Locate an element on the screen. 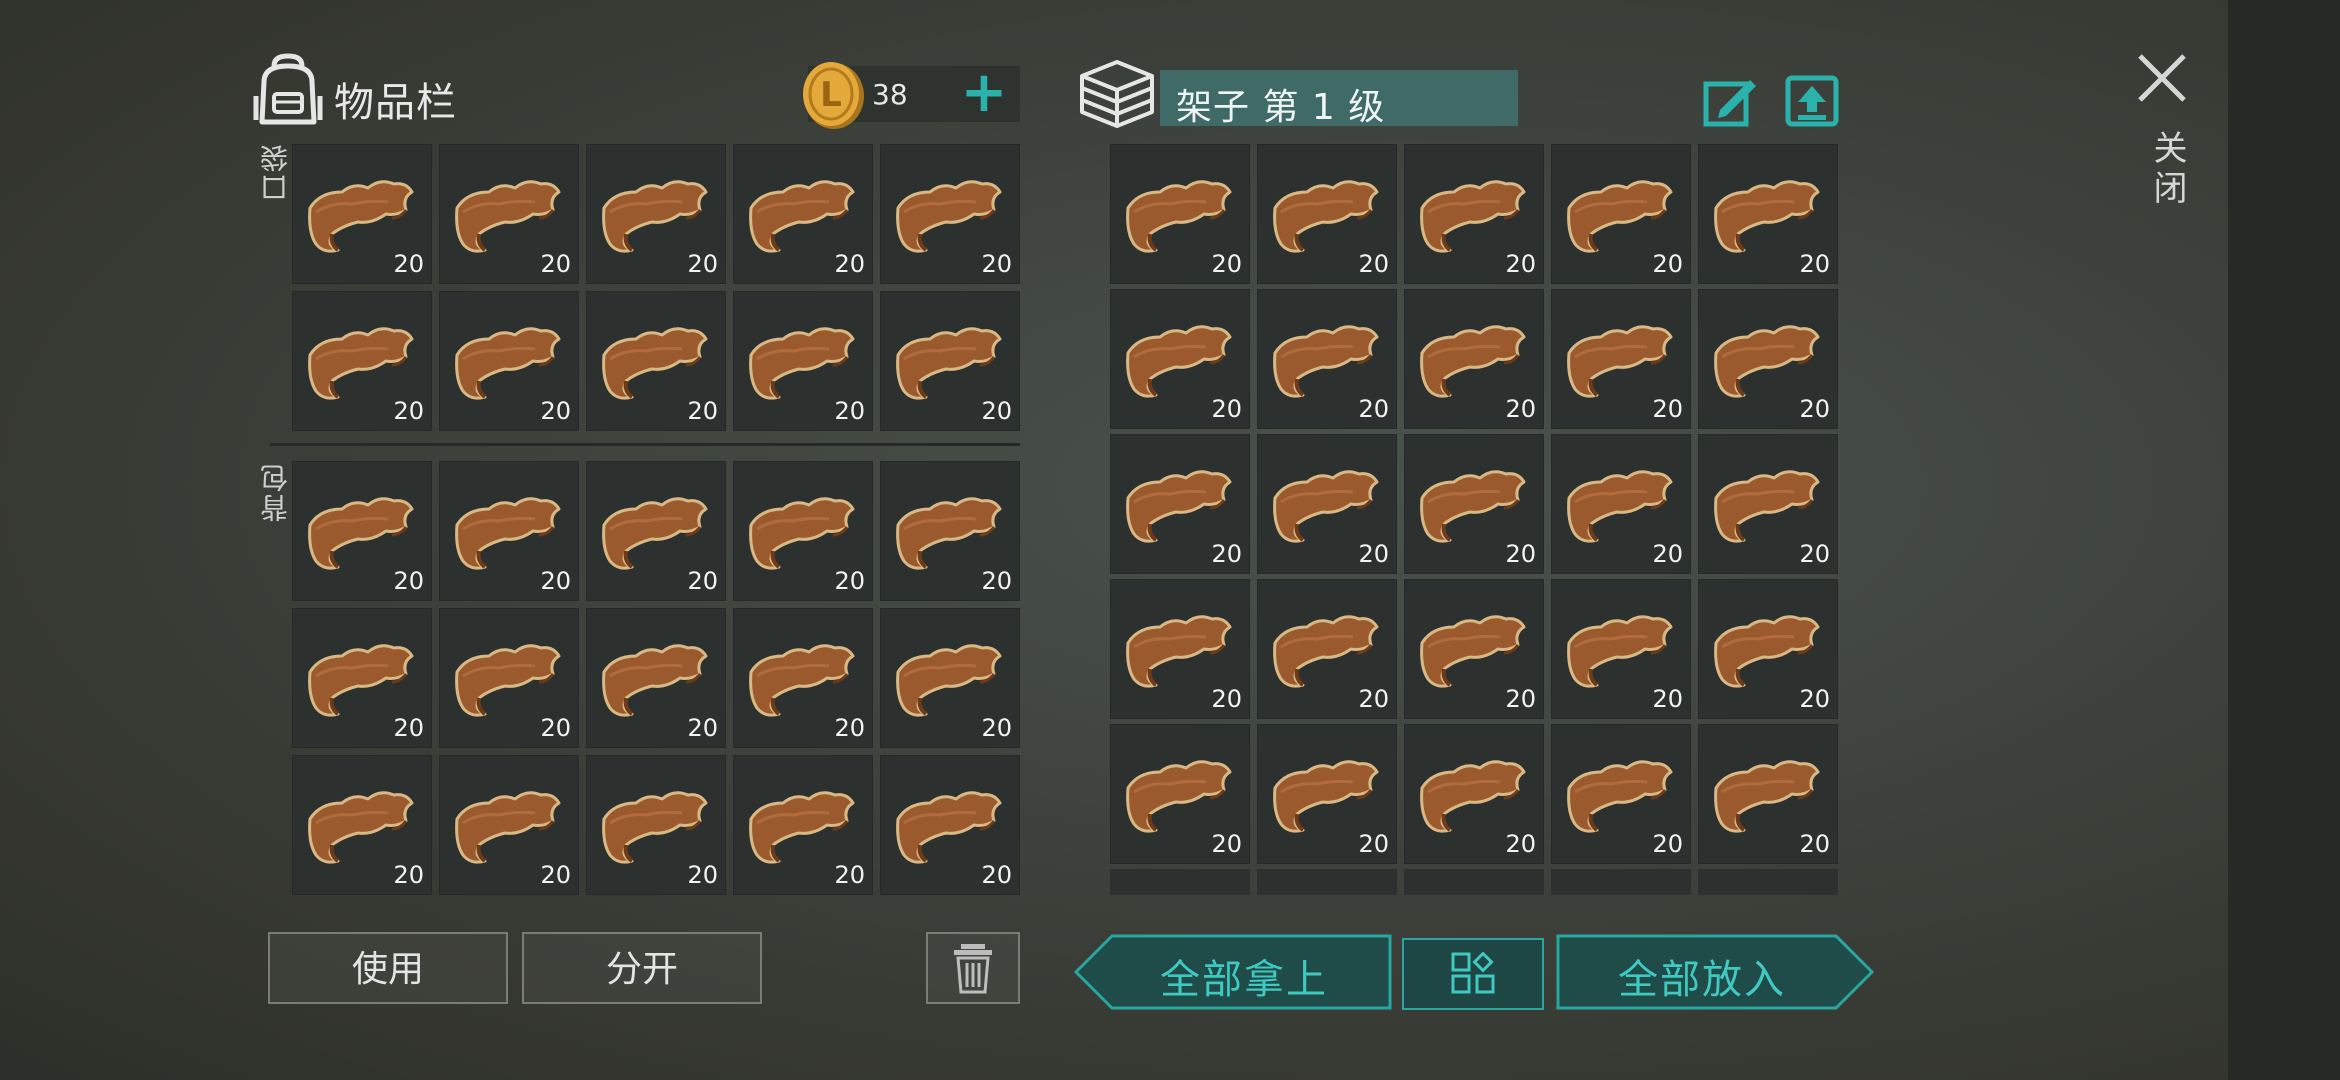 This screenshot has width=2340, height=1080. coin-icon: L is located at coordinates (833, 95).